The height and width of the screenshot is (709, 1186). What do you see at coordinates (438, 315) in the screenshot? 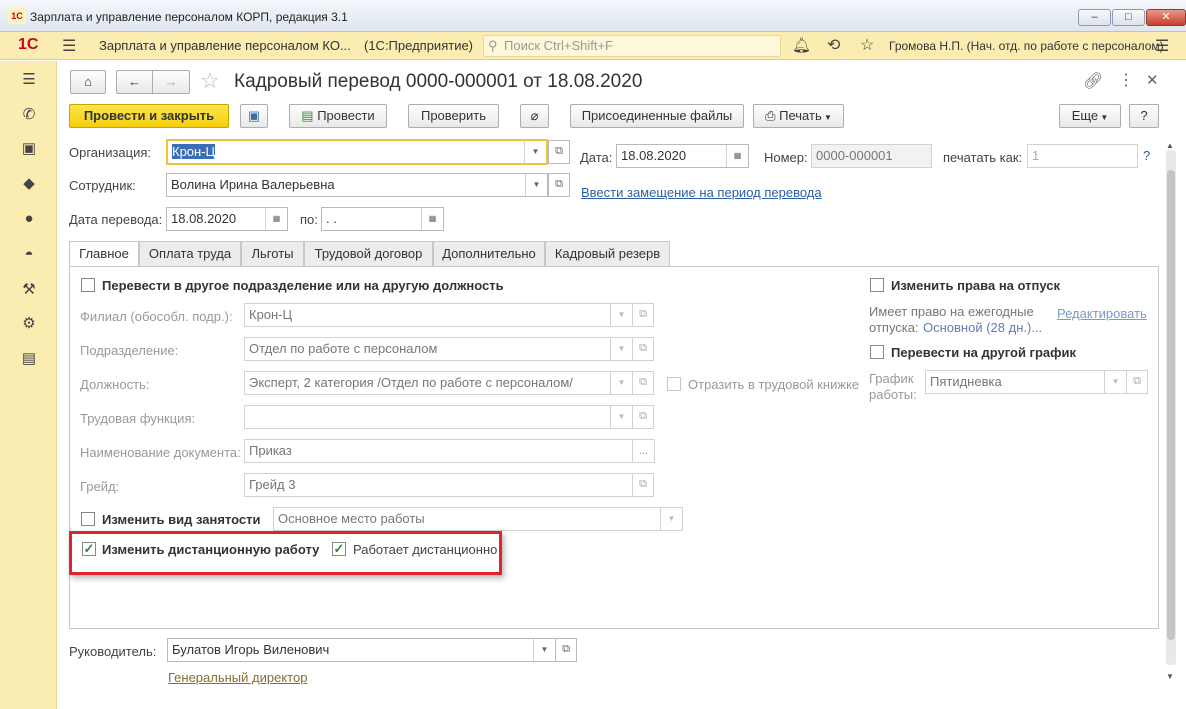
I see `branch-field: Крон-Ц ▼` at bounding box center [438, 315].